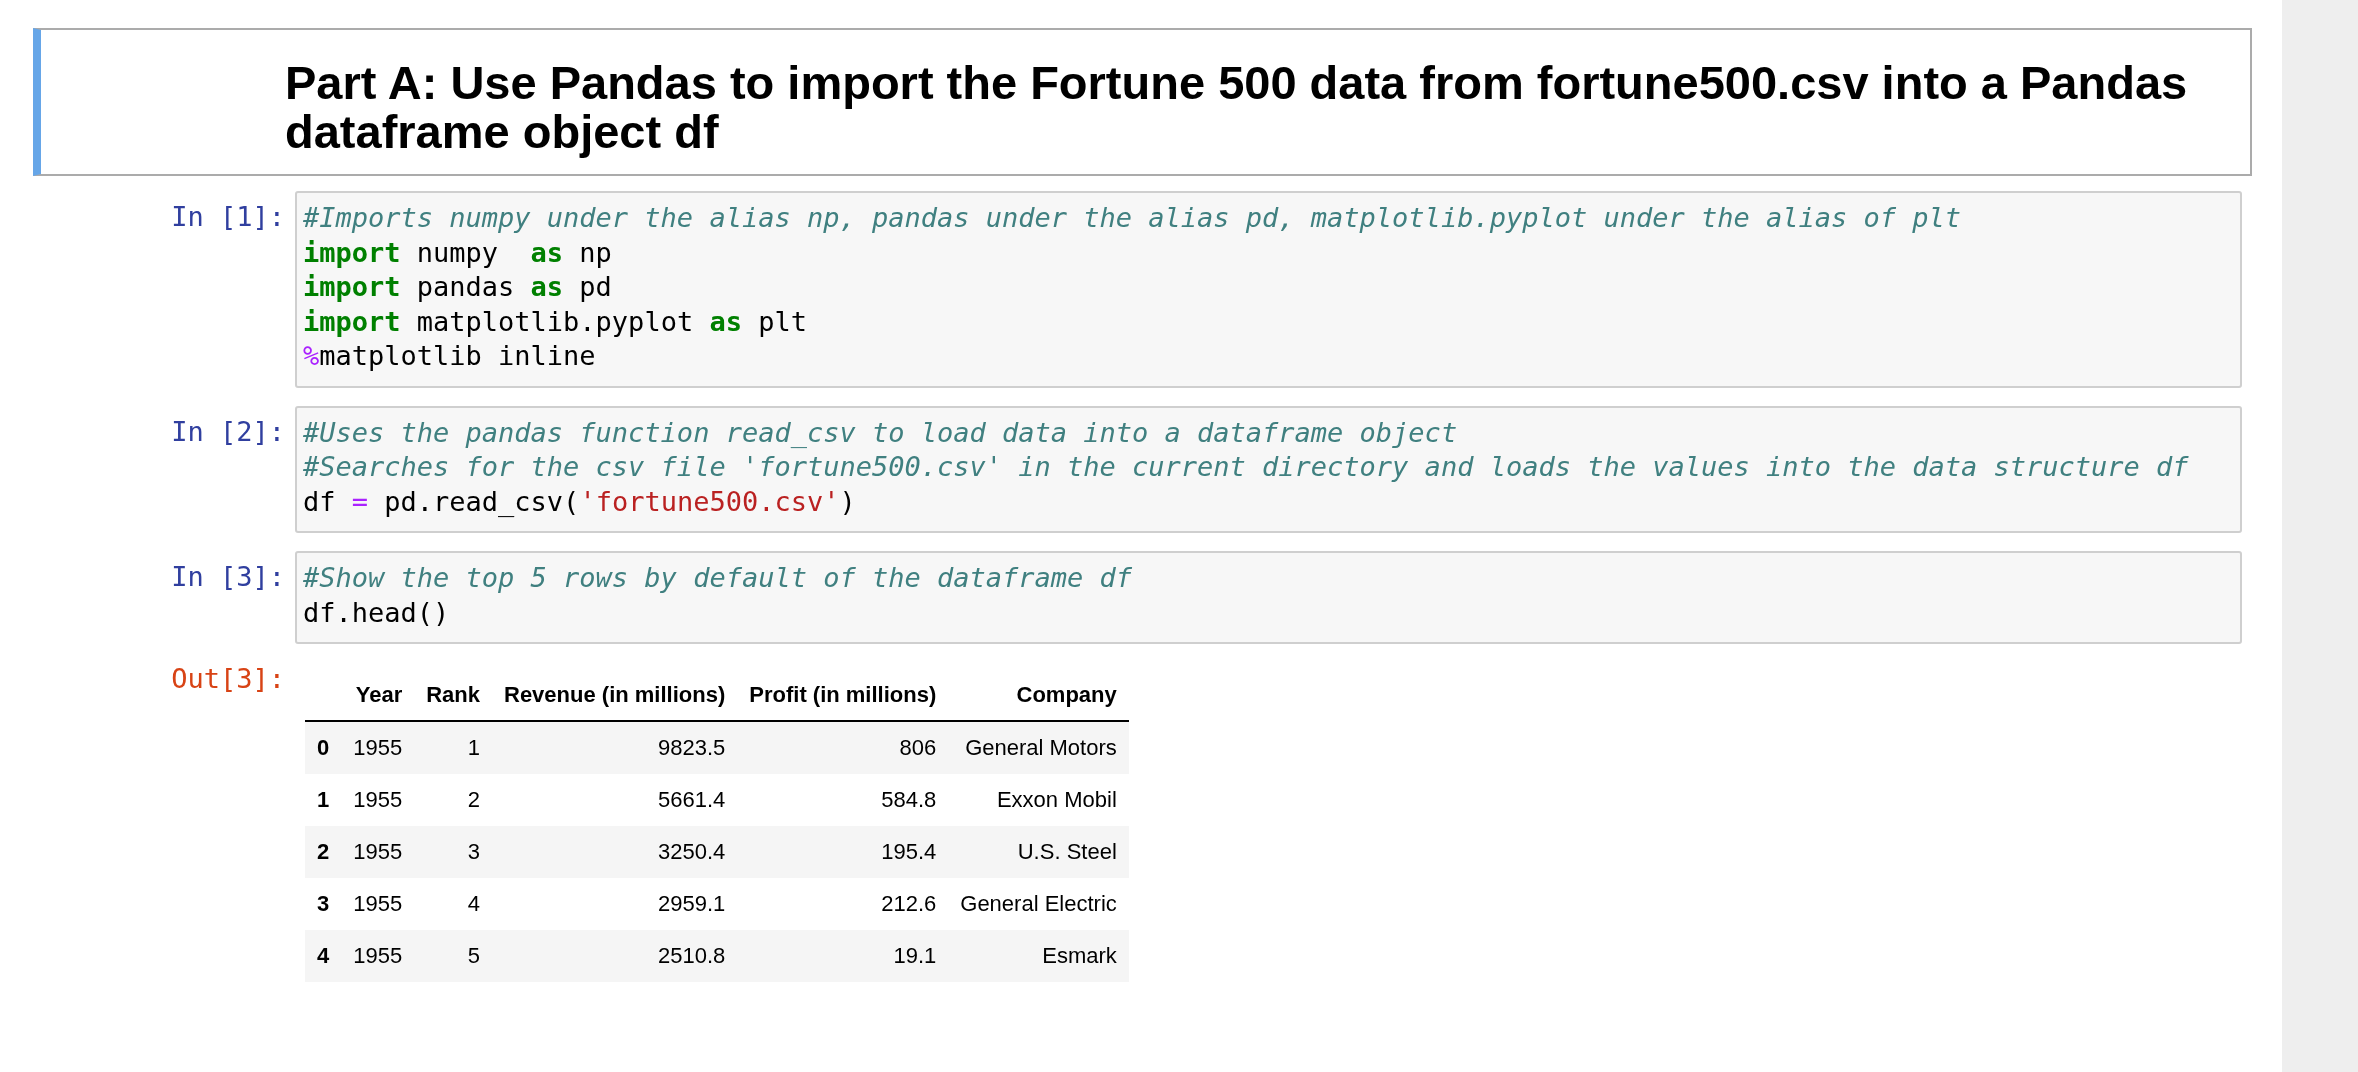  I want to click on row-index: 4, so click(323, 956).